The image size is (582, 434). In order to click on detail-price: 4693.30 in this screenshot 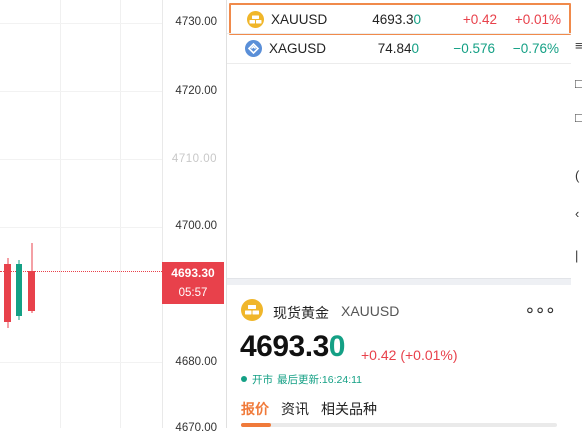, I will do `click(292, 346)`.